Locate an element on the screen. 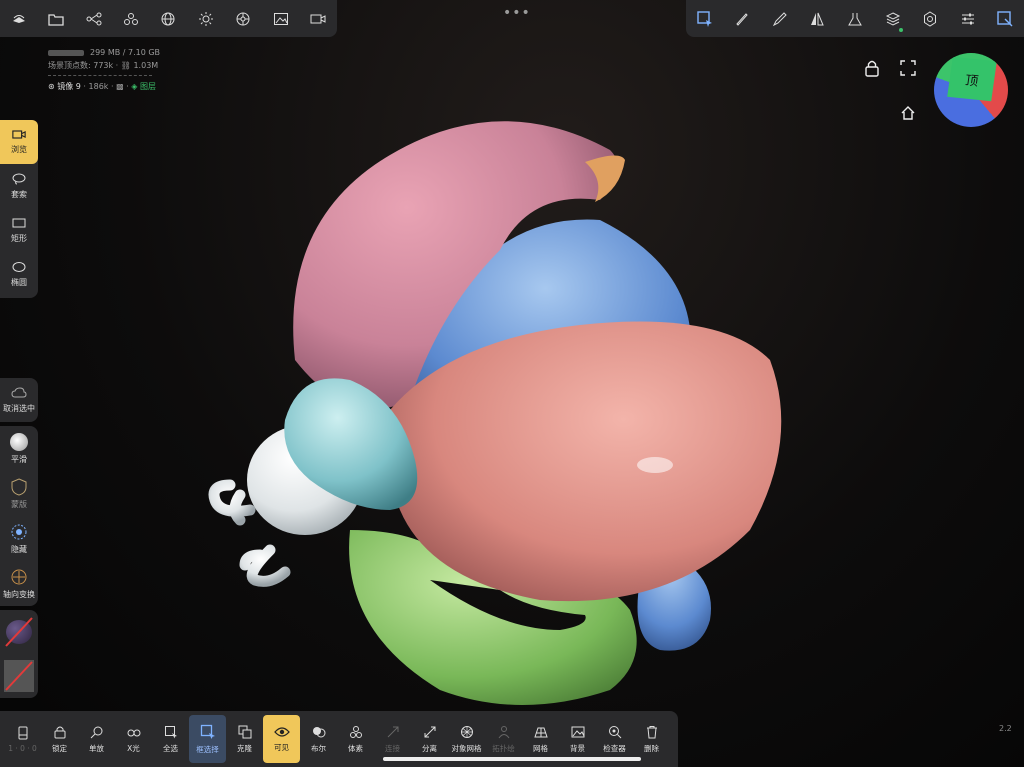 The width and height of the screenshot is (1024, 767). sculpt-tools-panel: 平滑 蒙版 隐藏 轴向变换 is located at coordinates (19, 516).